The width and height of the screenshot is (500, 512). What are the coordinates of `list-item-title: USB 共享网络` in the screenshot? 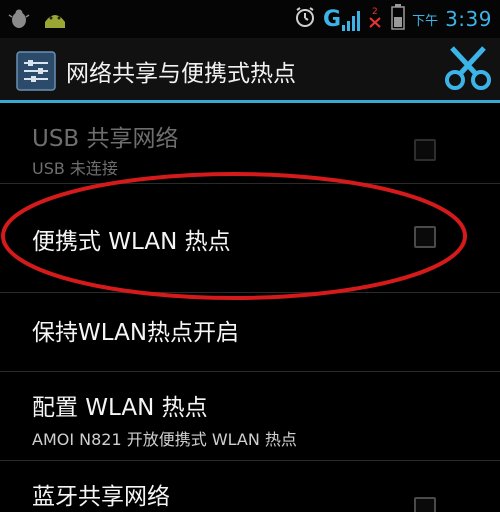 It's located at (105, 139).